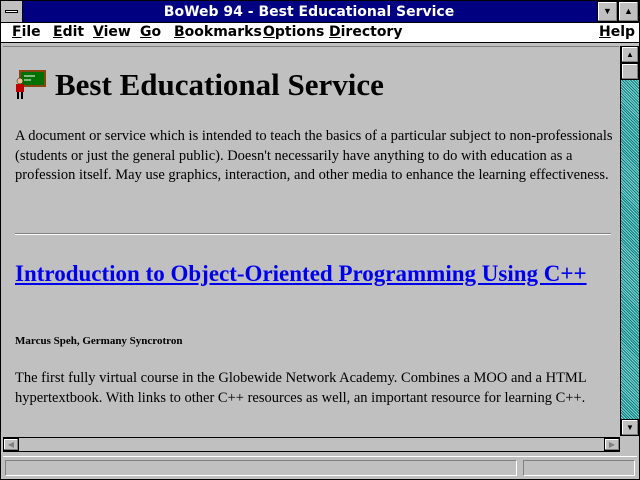 Image resolution: width=640 pixels, height=480 pixels. I want to click on menu-bookmarks: Bookmarks, so click(218, 32).